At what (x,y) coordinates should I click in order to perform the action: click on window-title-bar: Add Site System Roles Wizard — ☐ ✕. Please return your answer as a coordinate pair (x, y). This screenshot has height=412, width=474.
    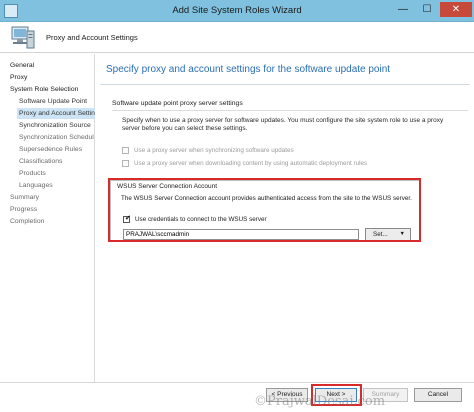
    Looking at the image, I should click on (237, 11).